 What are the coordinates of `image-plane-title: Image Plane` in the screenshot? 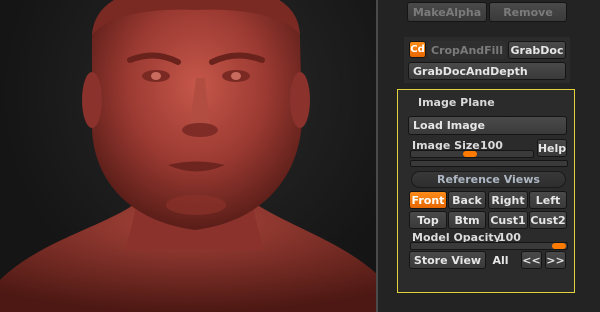 It's located at (456, 102).